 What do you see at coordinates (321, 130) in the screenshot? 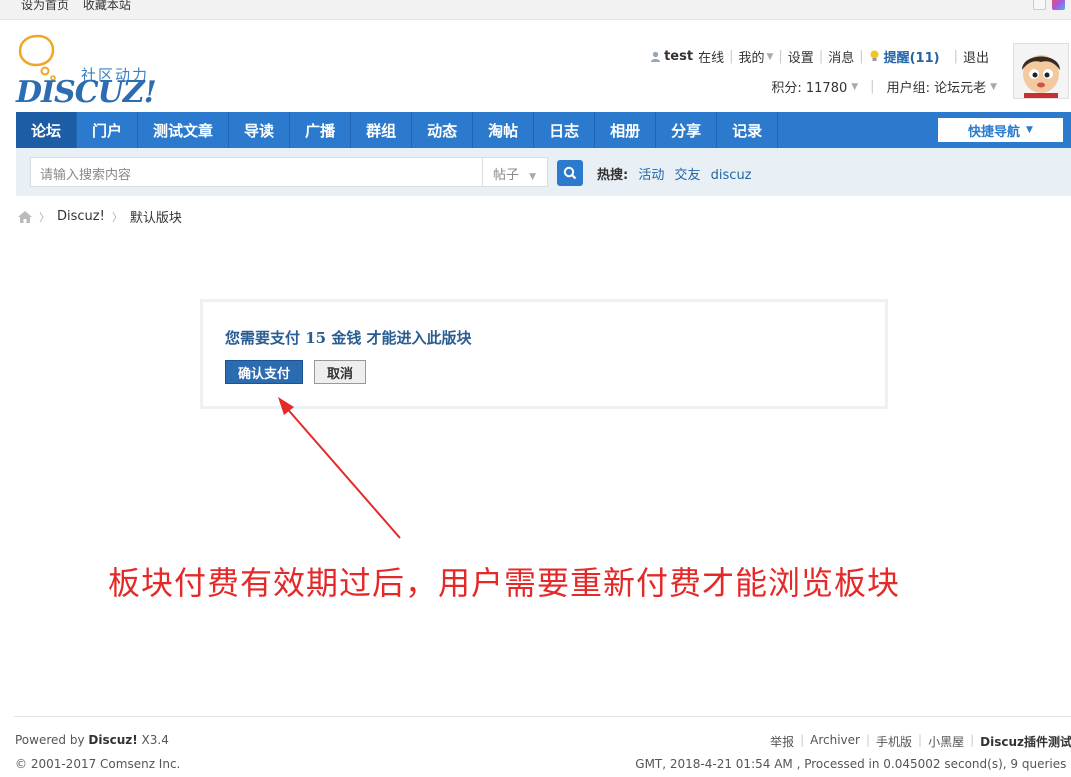
I see `nav-item-broadcast: 广播` at bounding box center [321, 130].